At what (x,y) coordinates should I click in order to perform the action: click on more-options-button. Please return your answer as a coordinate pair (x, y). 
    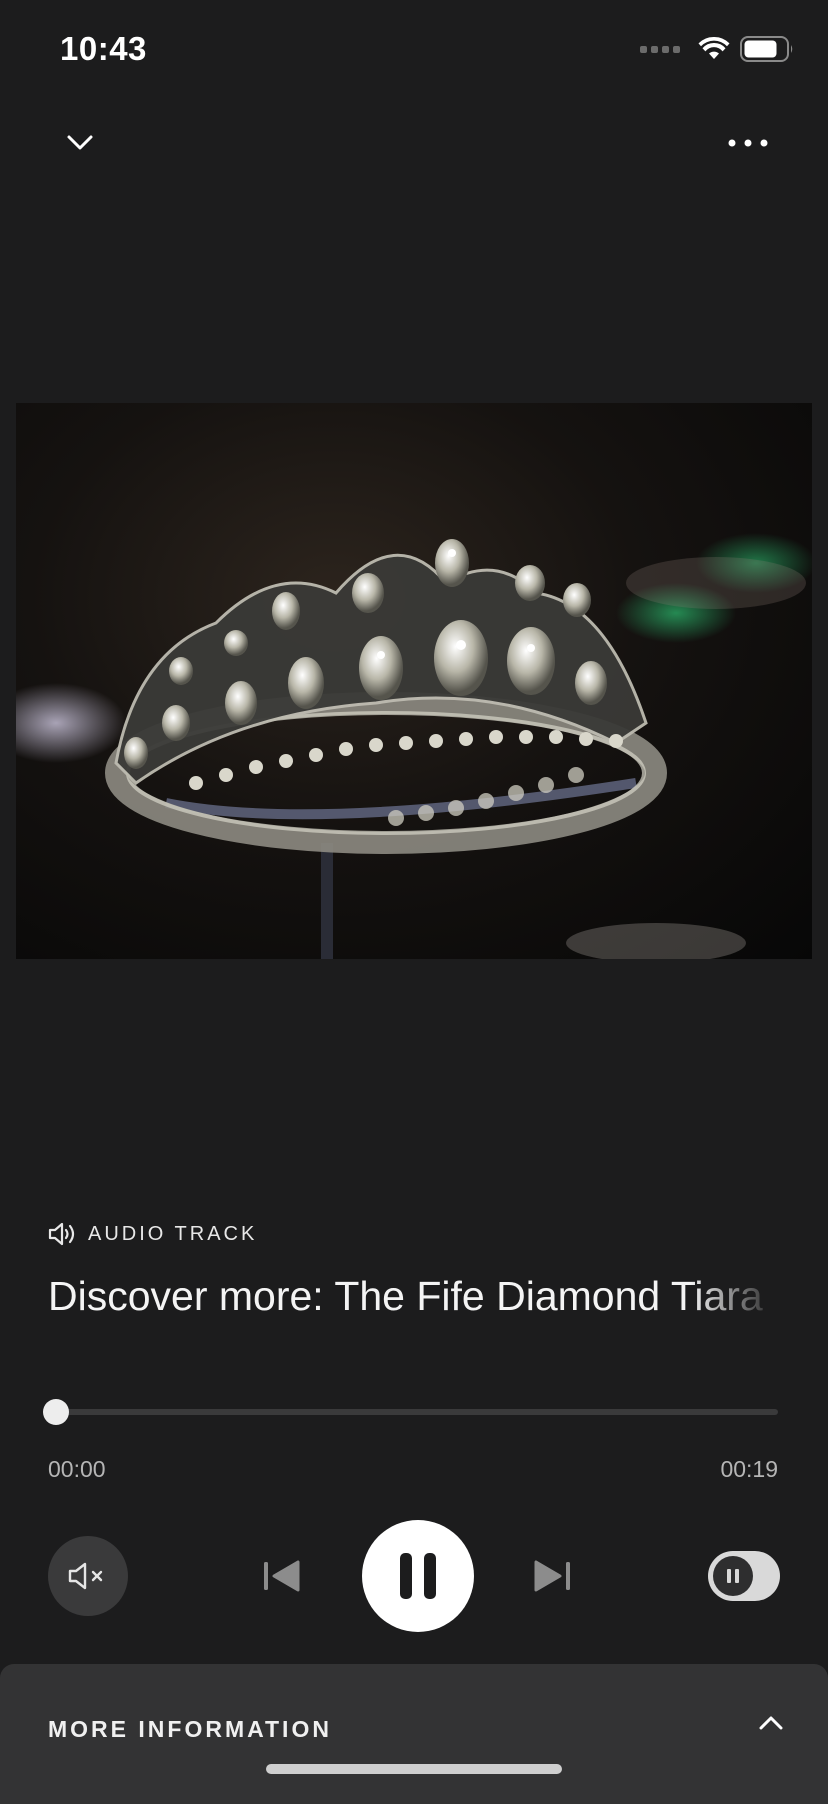
    Looking at the image, I should click on (748, 143).